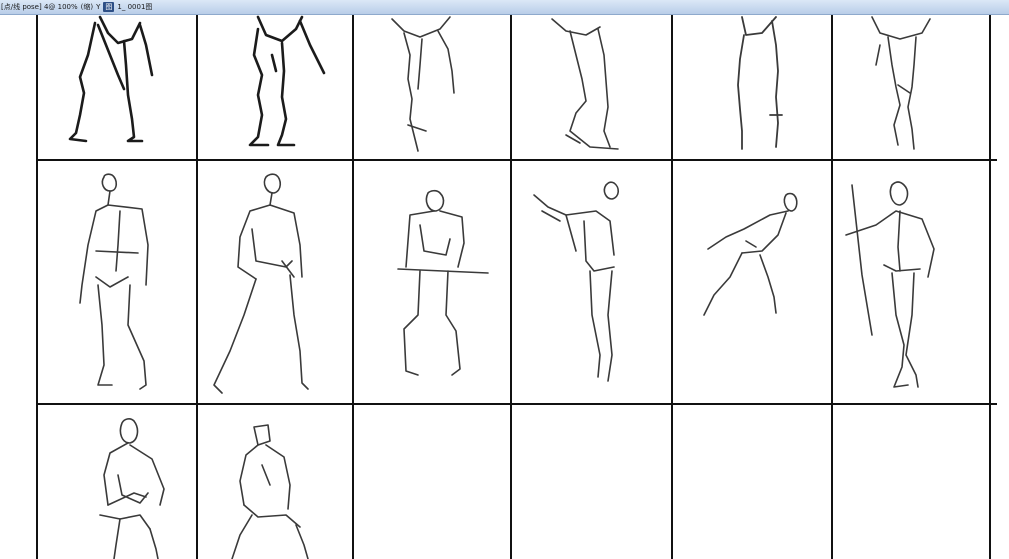  Describe the element at coordinates (760, 83) in the screenshot. I see `figure-sketch-r1c5` at that location.